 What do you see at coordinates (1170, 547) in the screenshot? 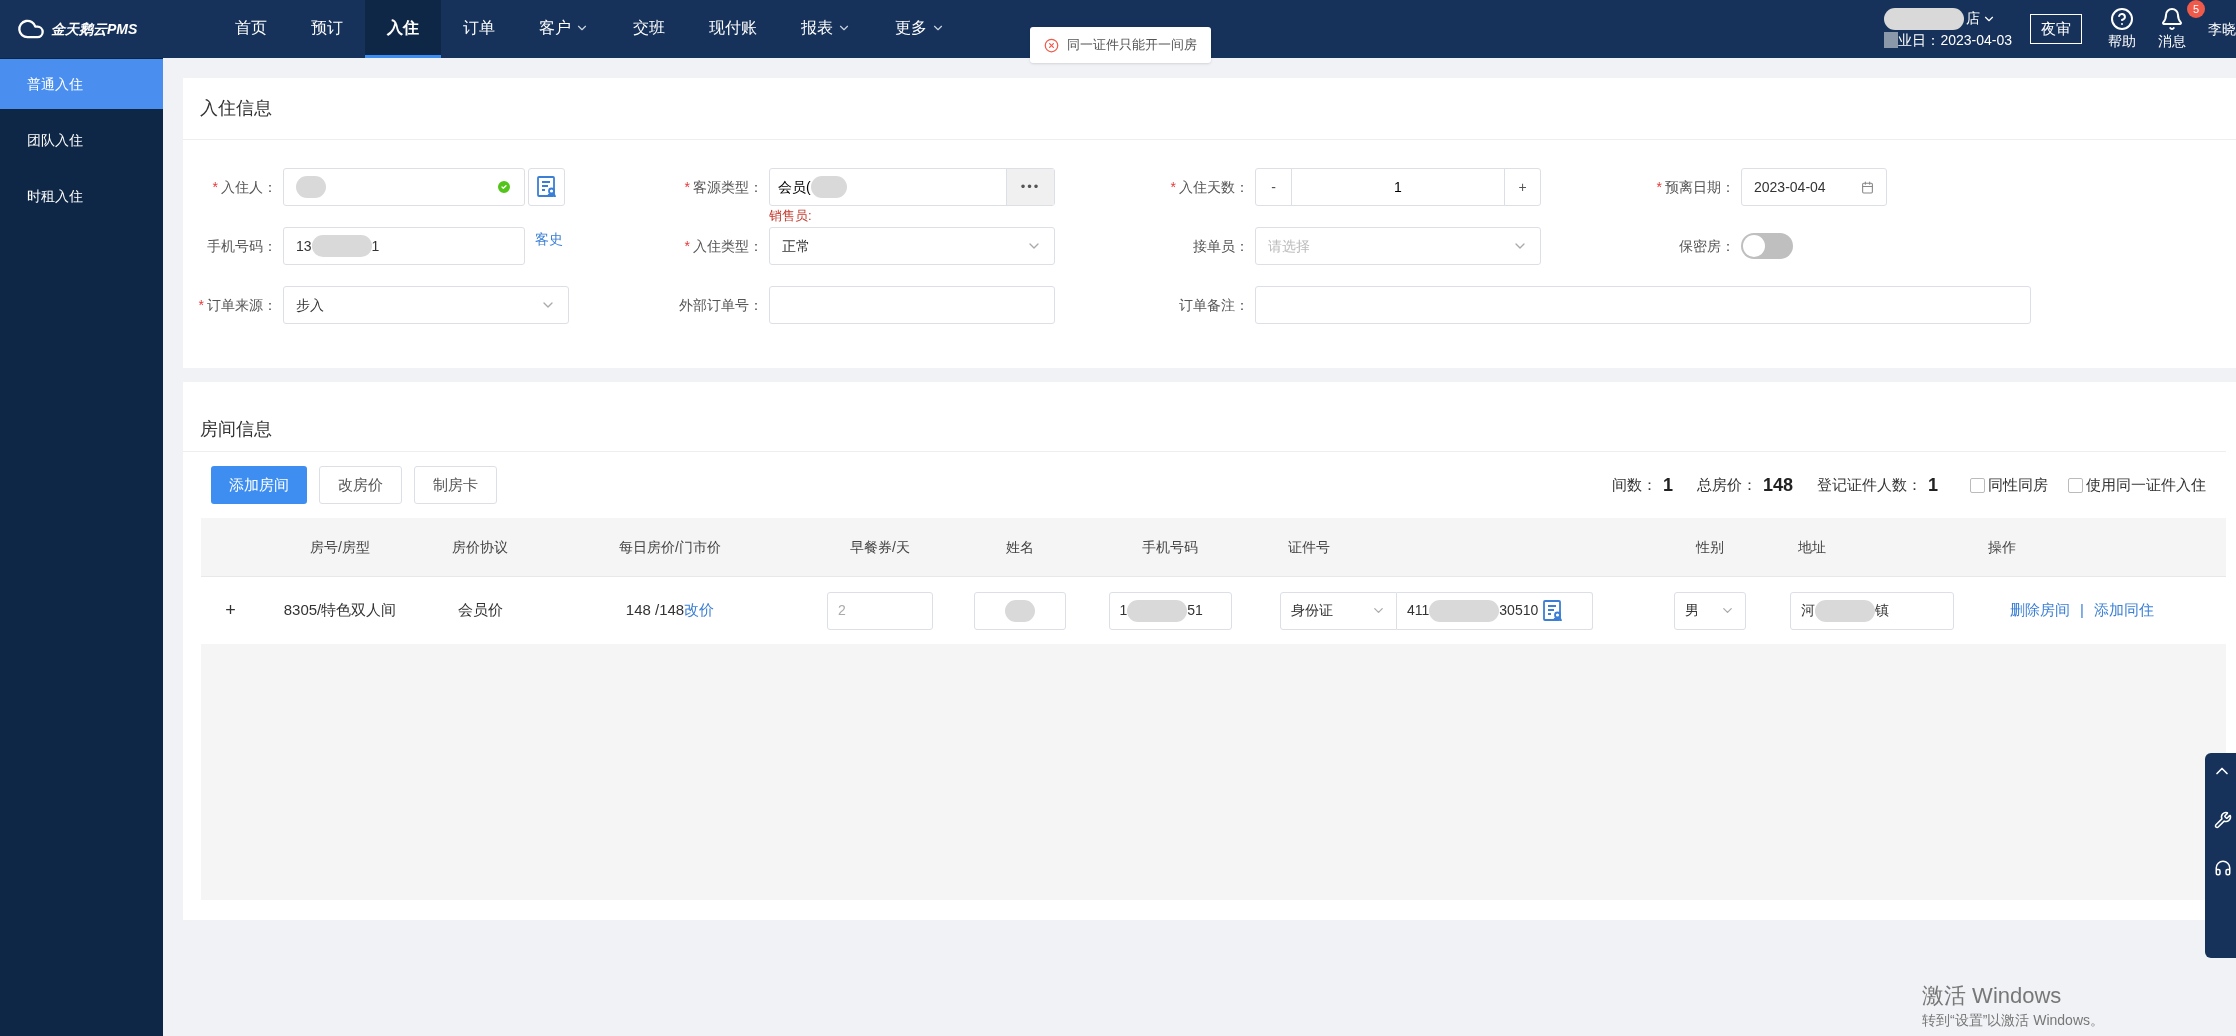
I see `column-header: 手机号码` at bounding box center [1170, 547].